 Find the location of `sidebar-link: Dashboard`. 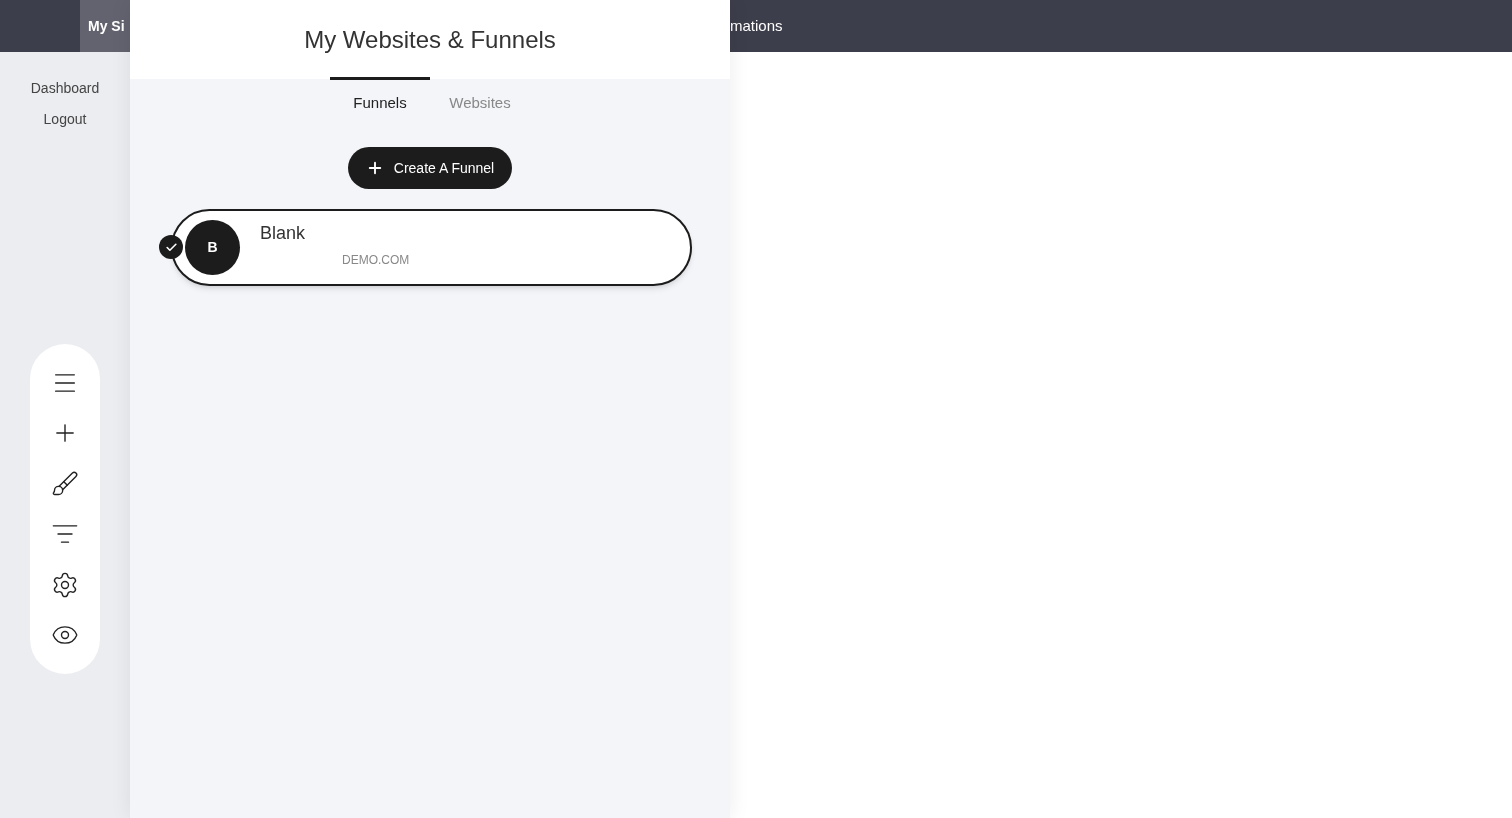

sidebar-link: Dashboard is located at coordinates (65, 88).